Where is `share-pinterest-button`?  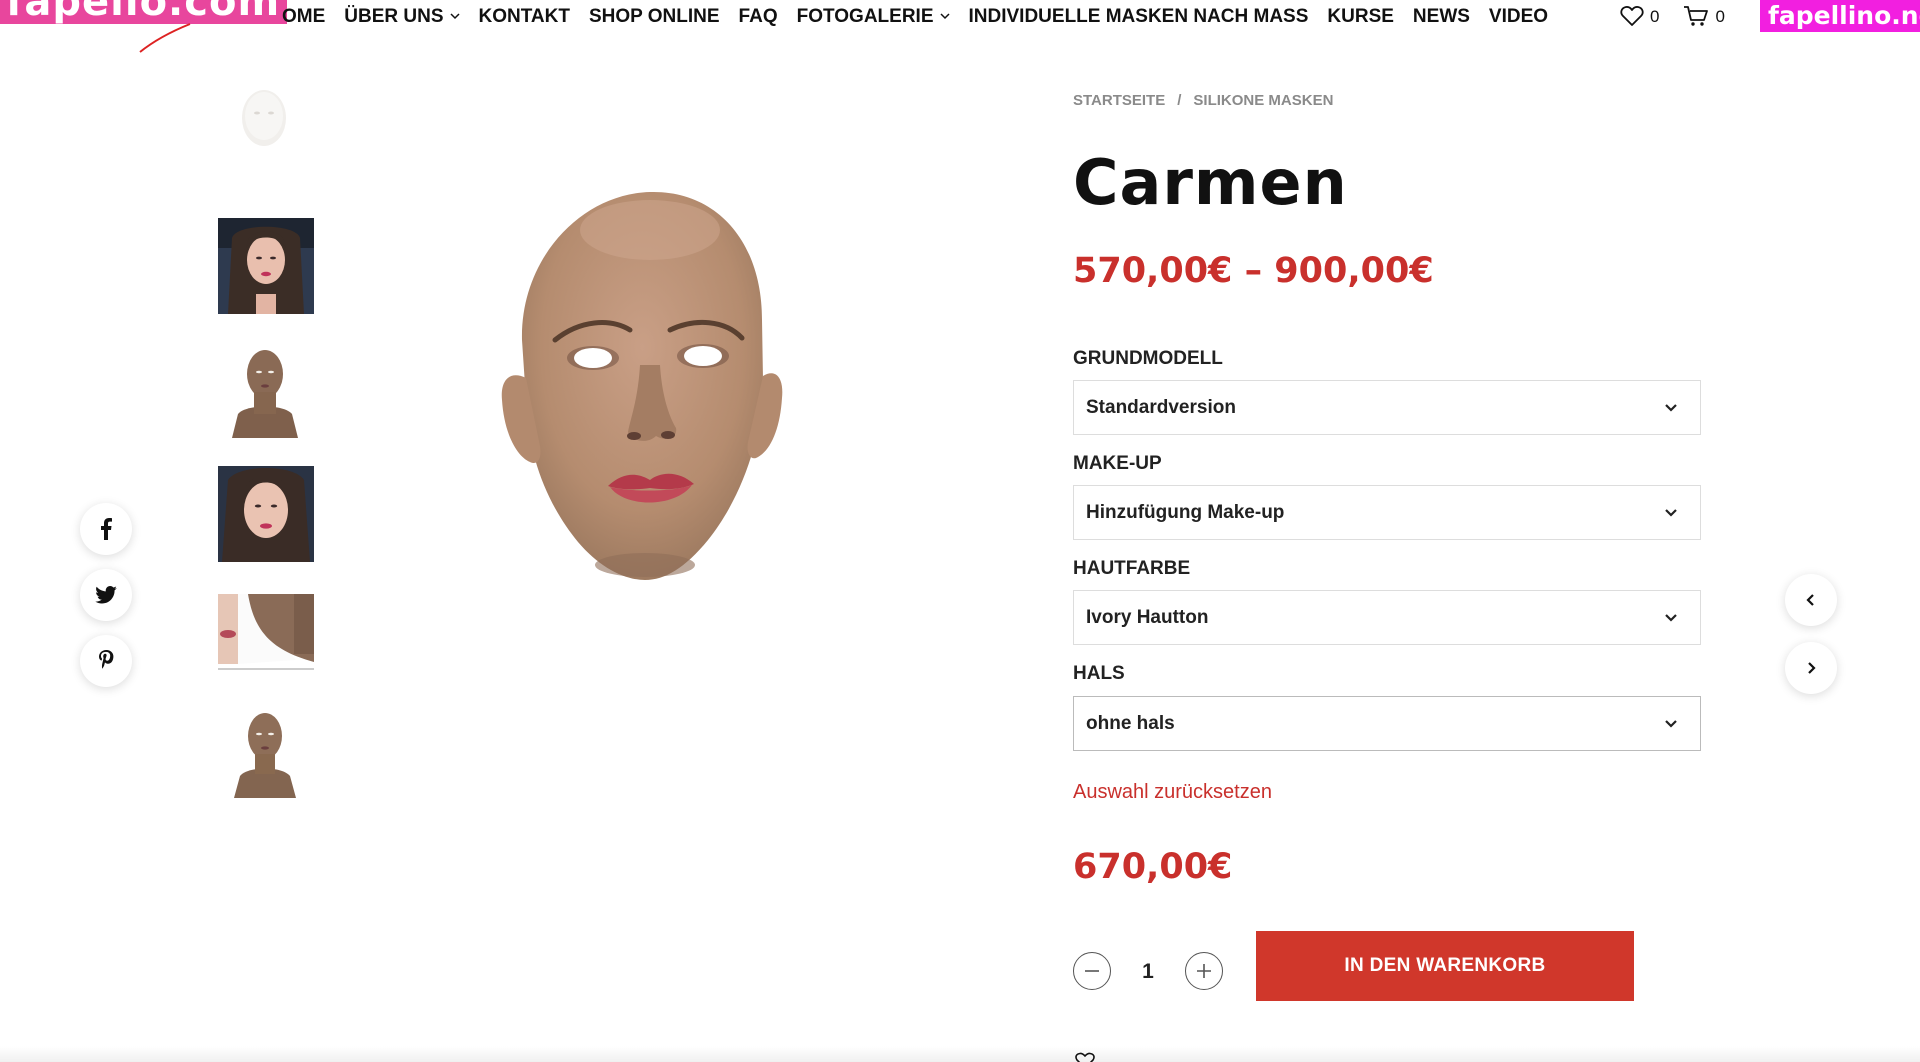
share-pinterest-button is located at coordinates (106, 661).